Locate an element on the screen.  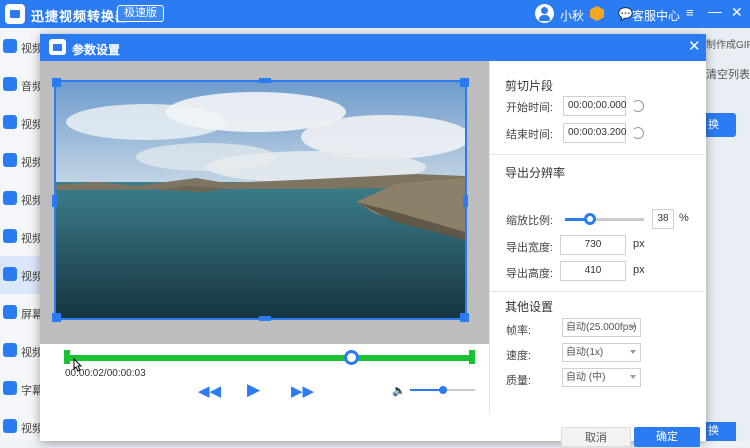
divider is located at coordinates (598, 154).